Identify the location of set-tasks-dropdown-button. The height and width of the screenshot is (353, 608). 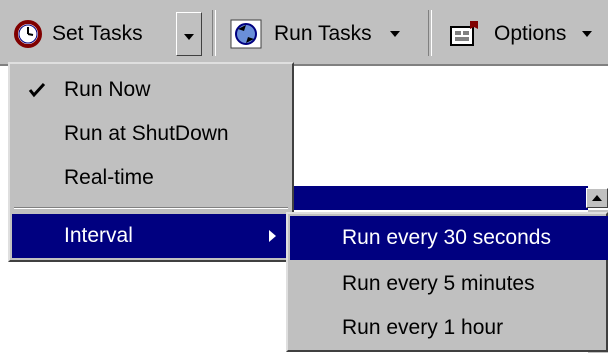
(189, 34).